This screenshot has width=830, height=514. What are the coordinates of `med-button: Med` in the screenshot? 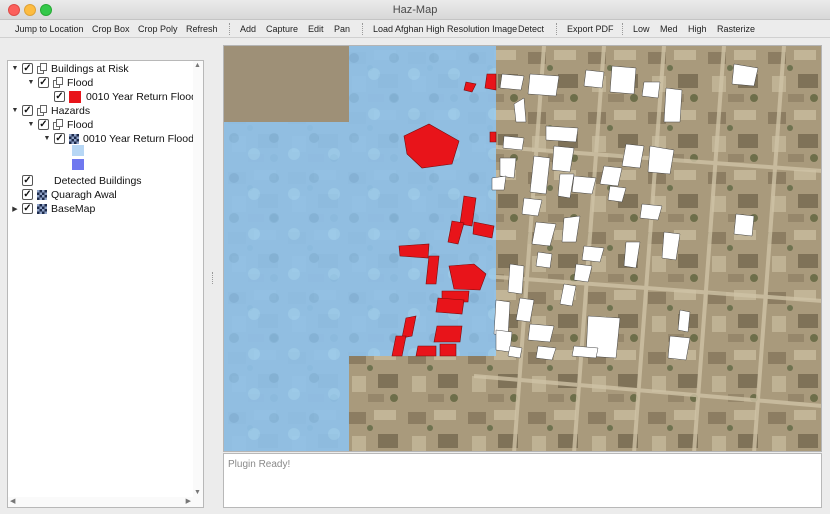 It's located at (669, 29).